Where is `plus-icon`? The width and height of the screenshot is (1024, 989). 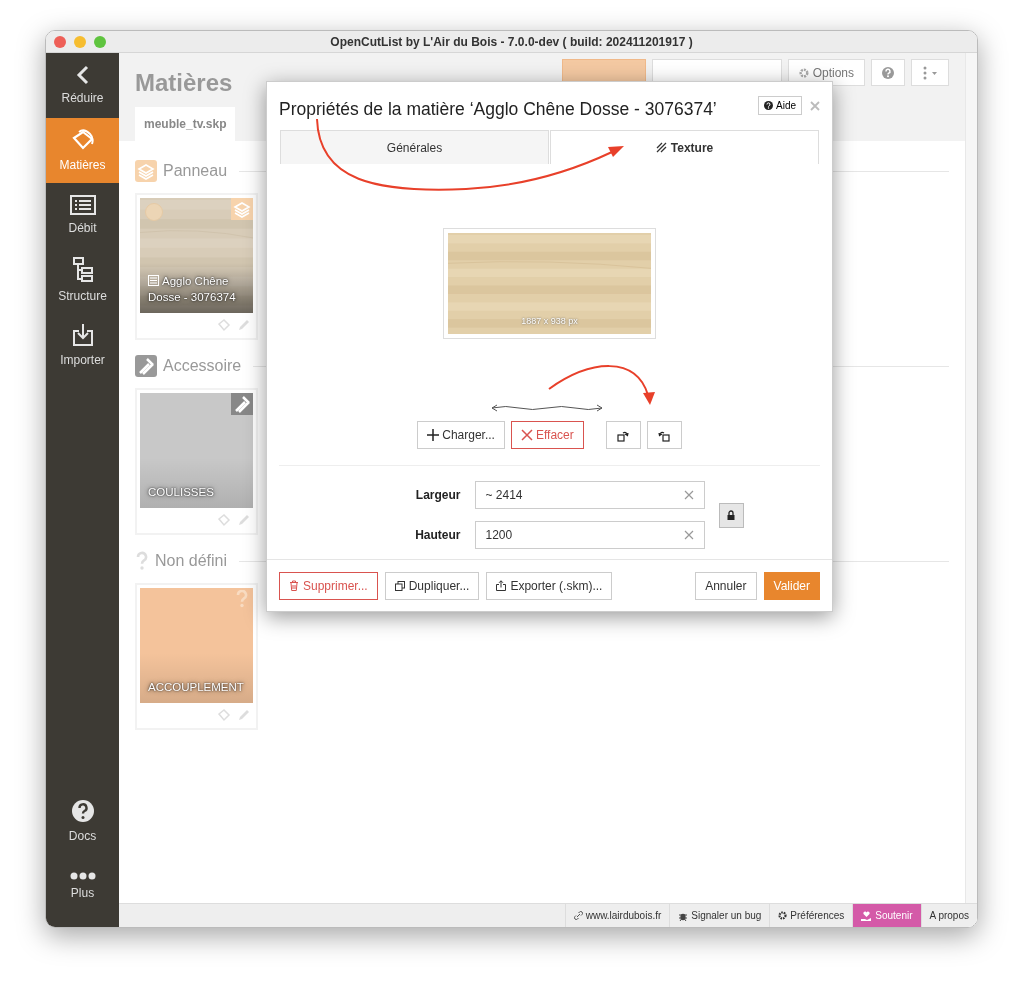
plus-icon is located at coordinates (433, 435).